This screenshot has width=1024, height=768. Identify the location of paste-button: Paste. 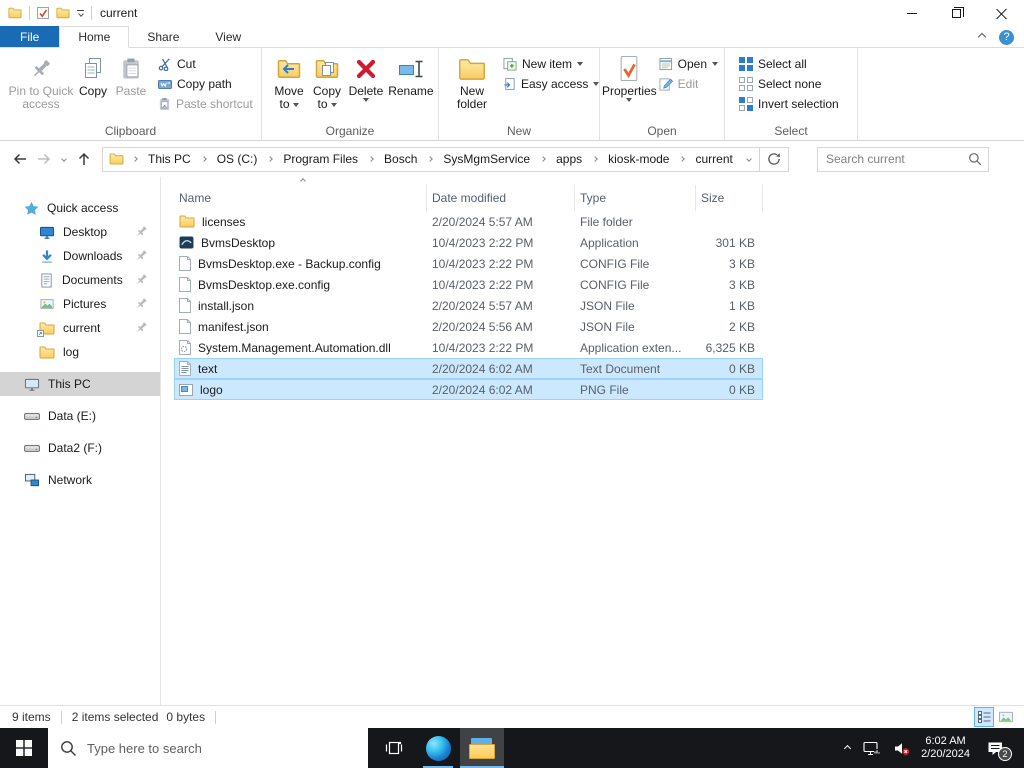
(131, 75).